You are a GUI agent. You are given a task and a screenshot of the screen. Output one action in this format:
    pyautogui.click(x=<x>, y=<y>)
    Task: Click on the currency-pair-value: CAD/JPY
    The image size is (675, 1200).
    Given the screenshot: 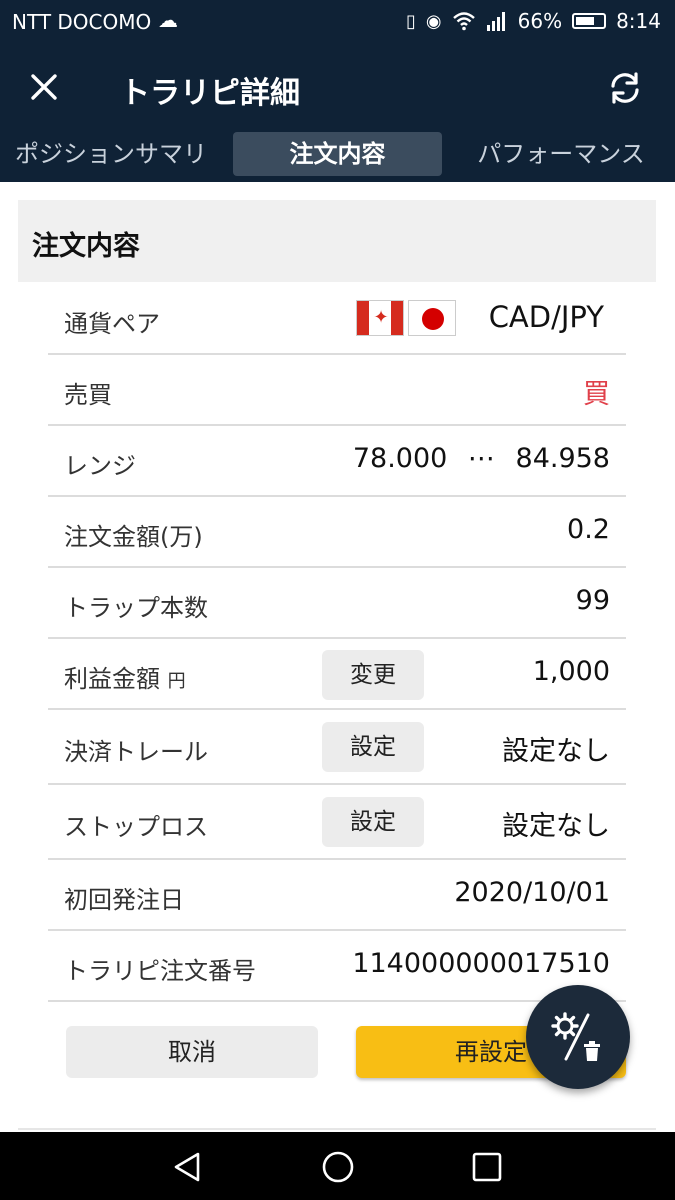 What is the action you would take?
    pyautogui.click(x=546, y=317)
    